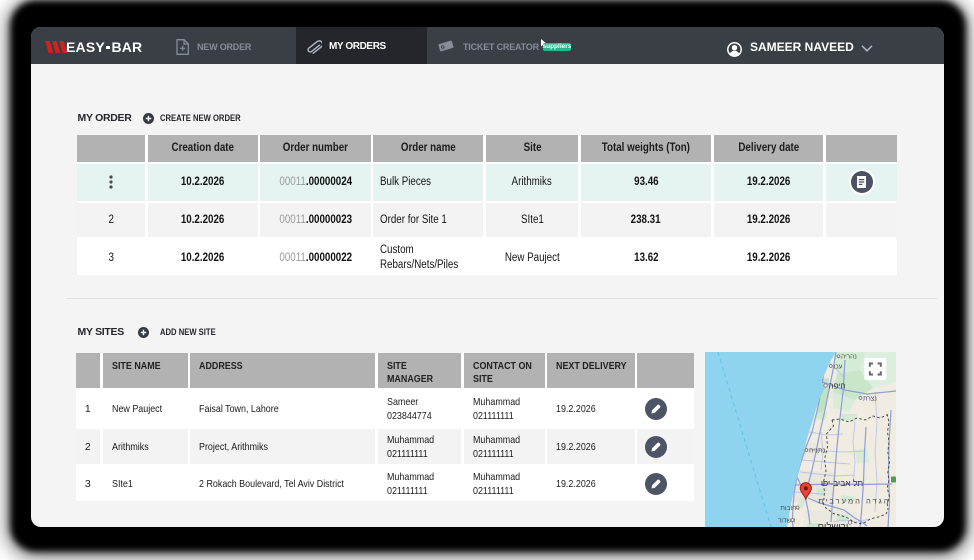  Describe the element at coordinates (854, 501) in the screenshot. I see `svg-text: הגדה המערבית` at that location.